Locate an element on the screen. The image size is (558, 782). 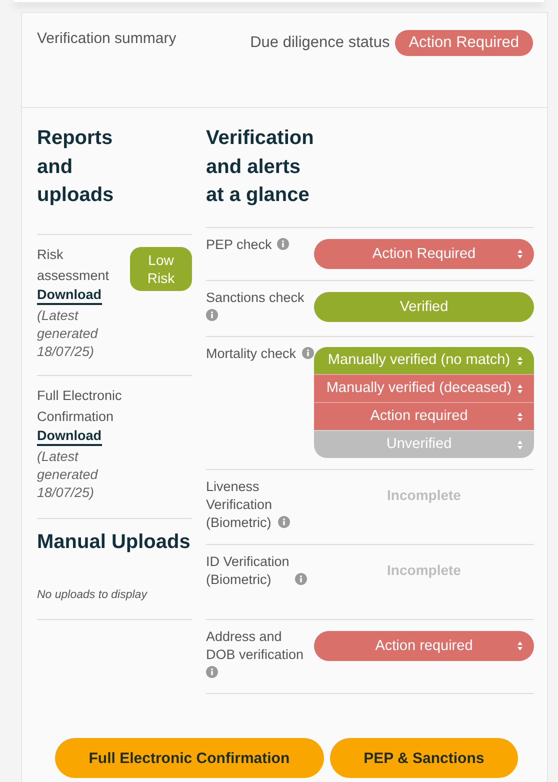
check-label: PEP check is located at coordinates (239, 245).